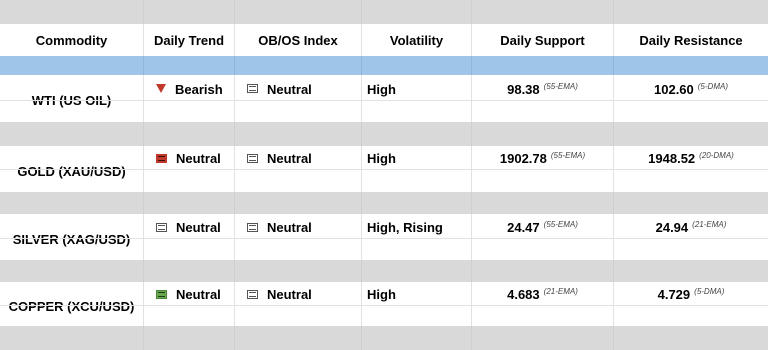 The width and height of the screenshot is (768, 350). What do you see at coordinates (691, 304) in the screenshot?
I see `resistance-cell: 4.729 (5-DMA)` at bounding box center [691, 304].